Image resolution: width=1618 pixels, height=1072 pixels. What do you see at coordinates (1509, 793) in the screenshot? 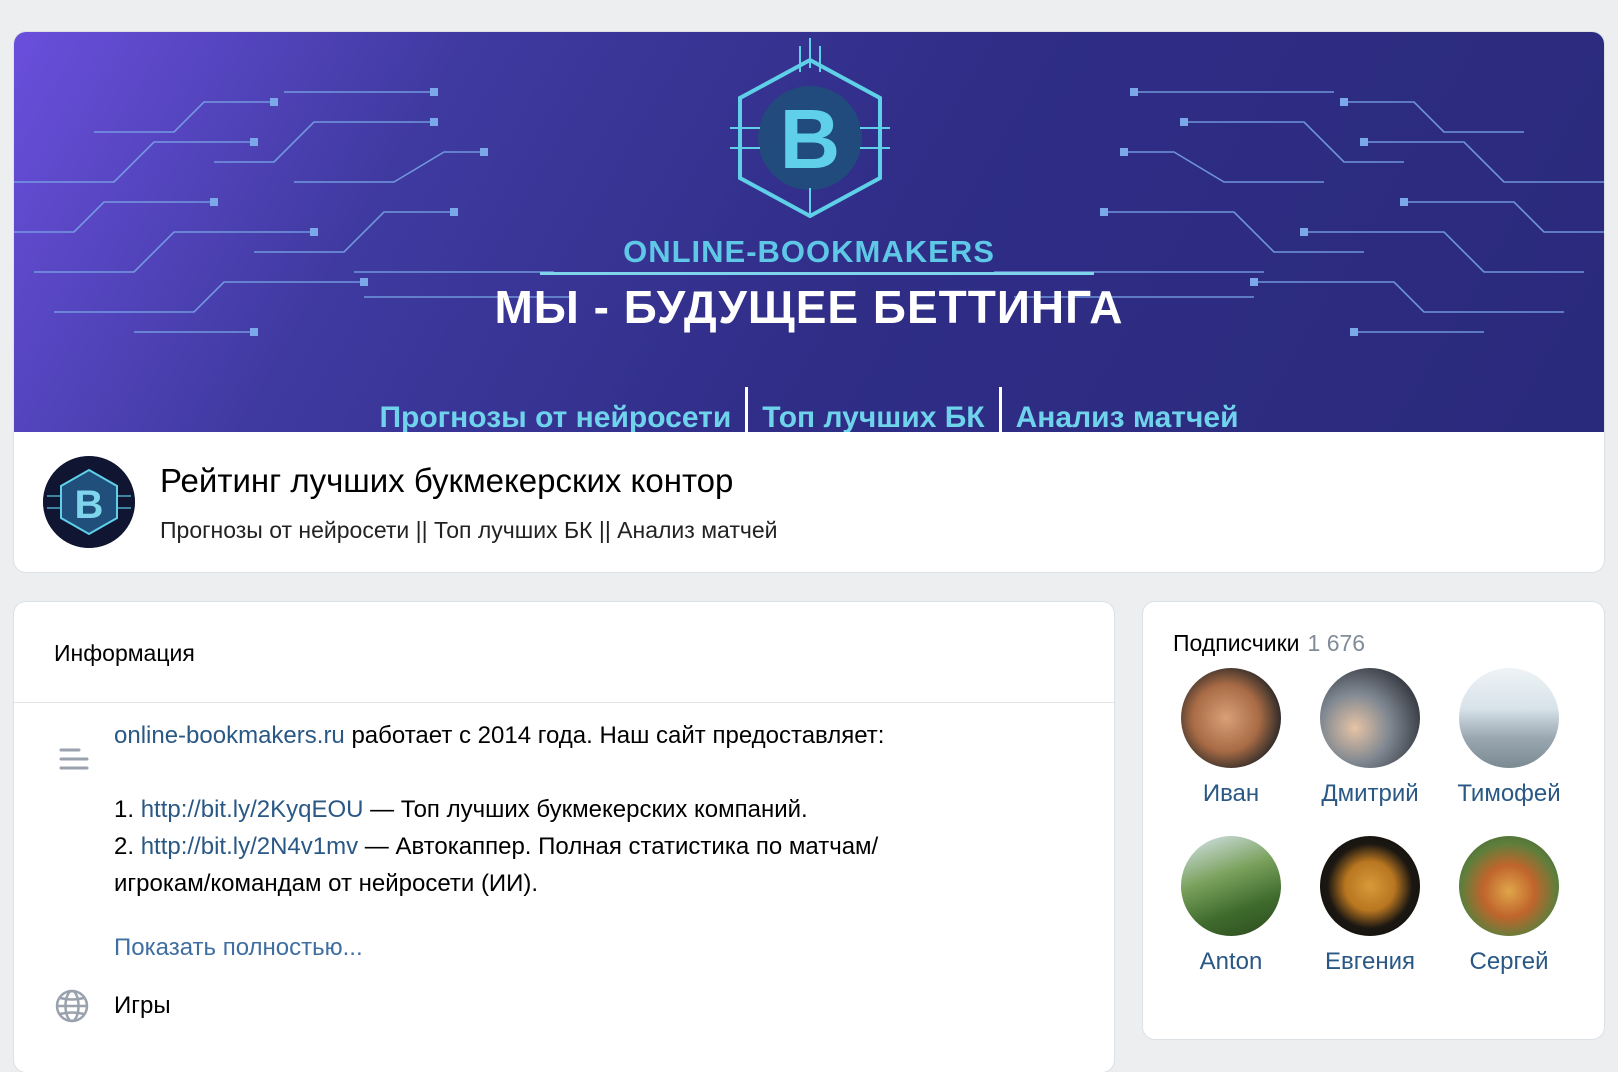
I see `subscriber-name: Тимофей` at bounding box center [1509, 793].